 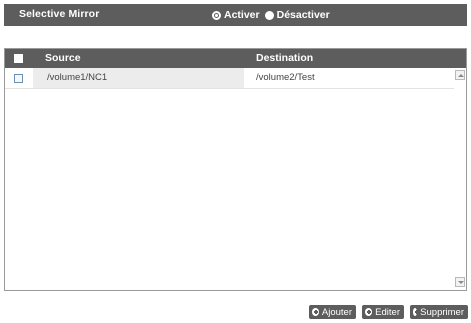 I want to click on source-cell: /volume1/NC1, so click(x=138, y=78).